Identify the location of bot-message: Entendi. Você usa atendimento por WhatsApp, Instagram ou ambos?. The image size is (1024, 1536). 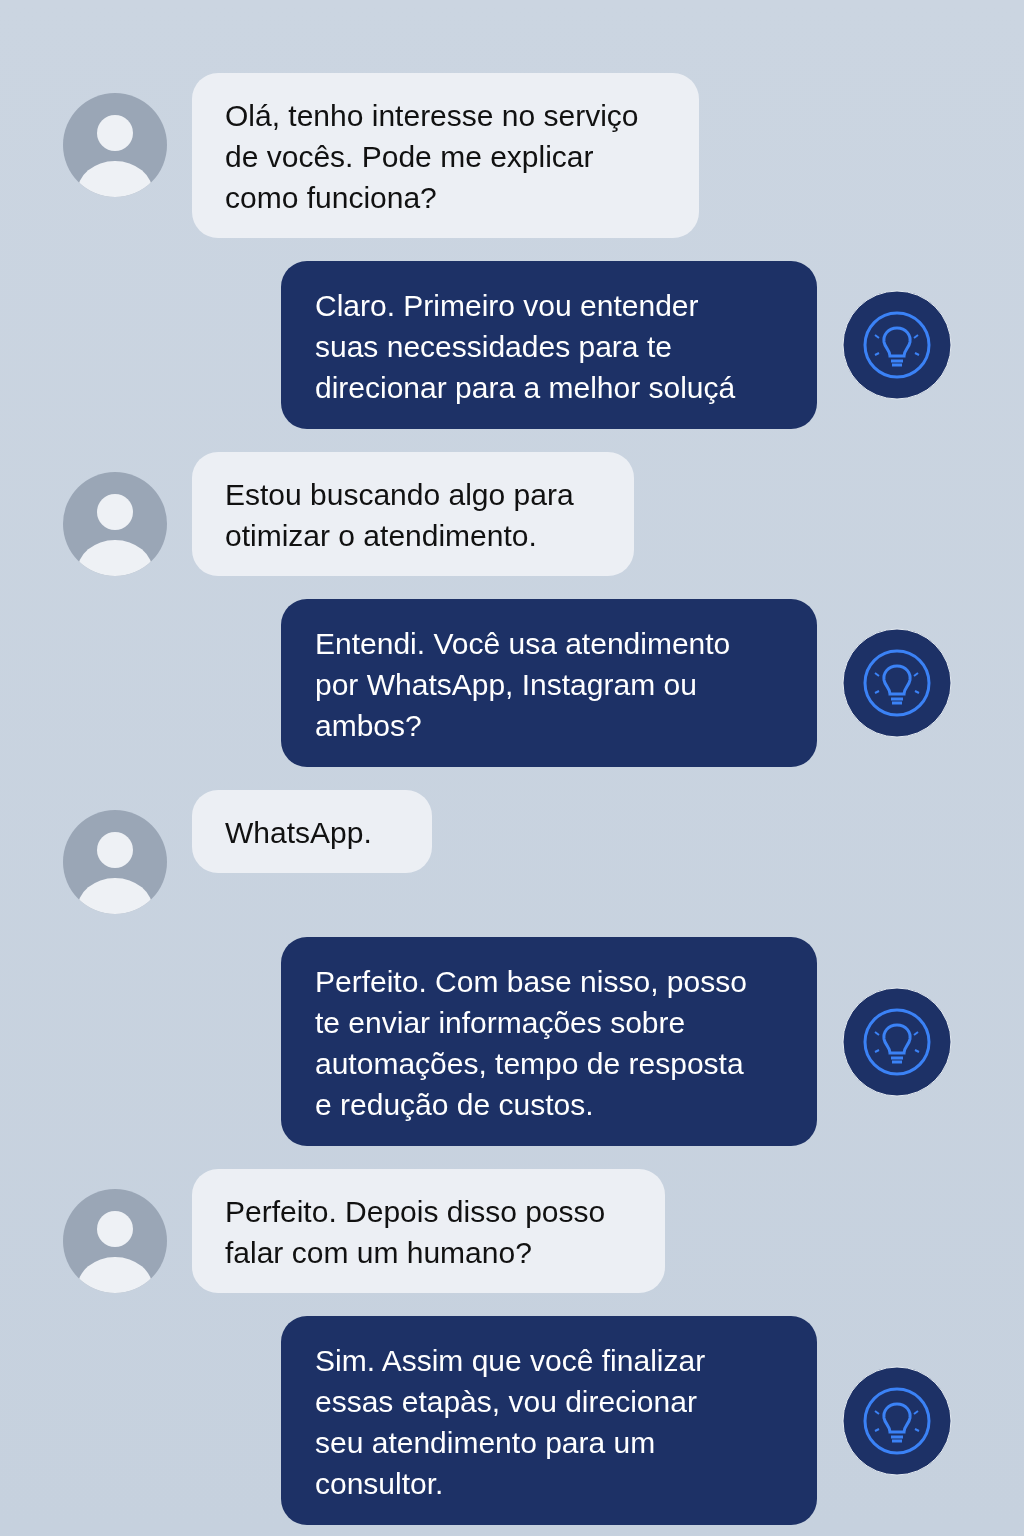
(549, 683).